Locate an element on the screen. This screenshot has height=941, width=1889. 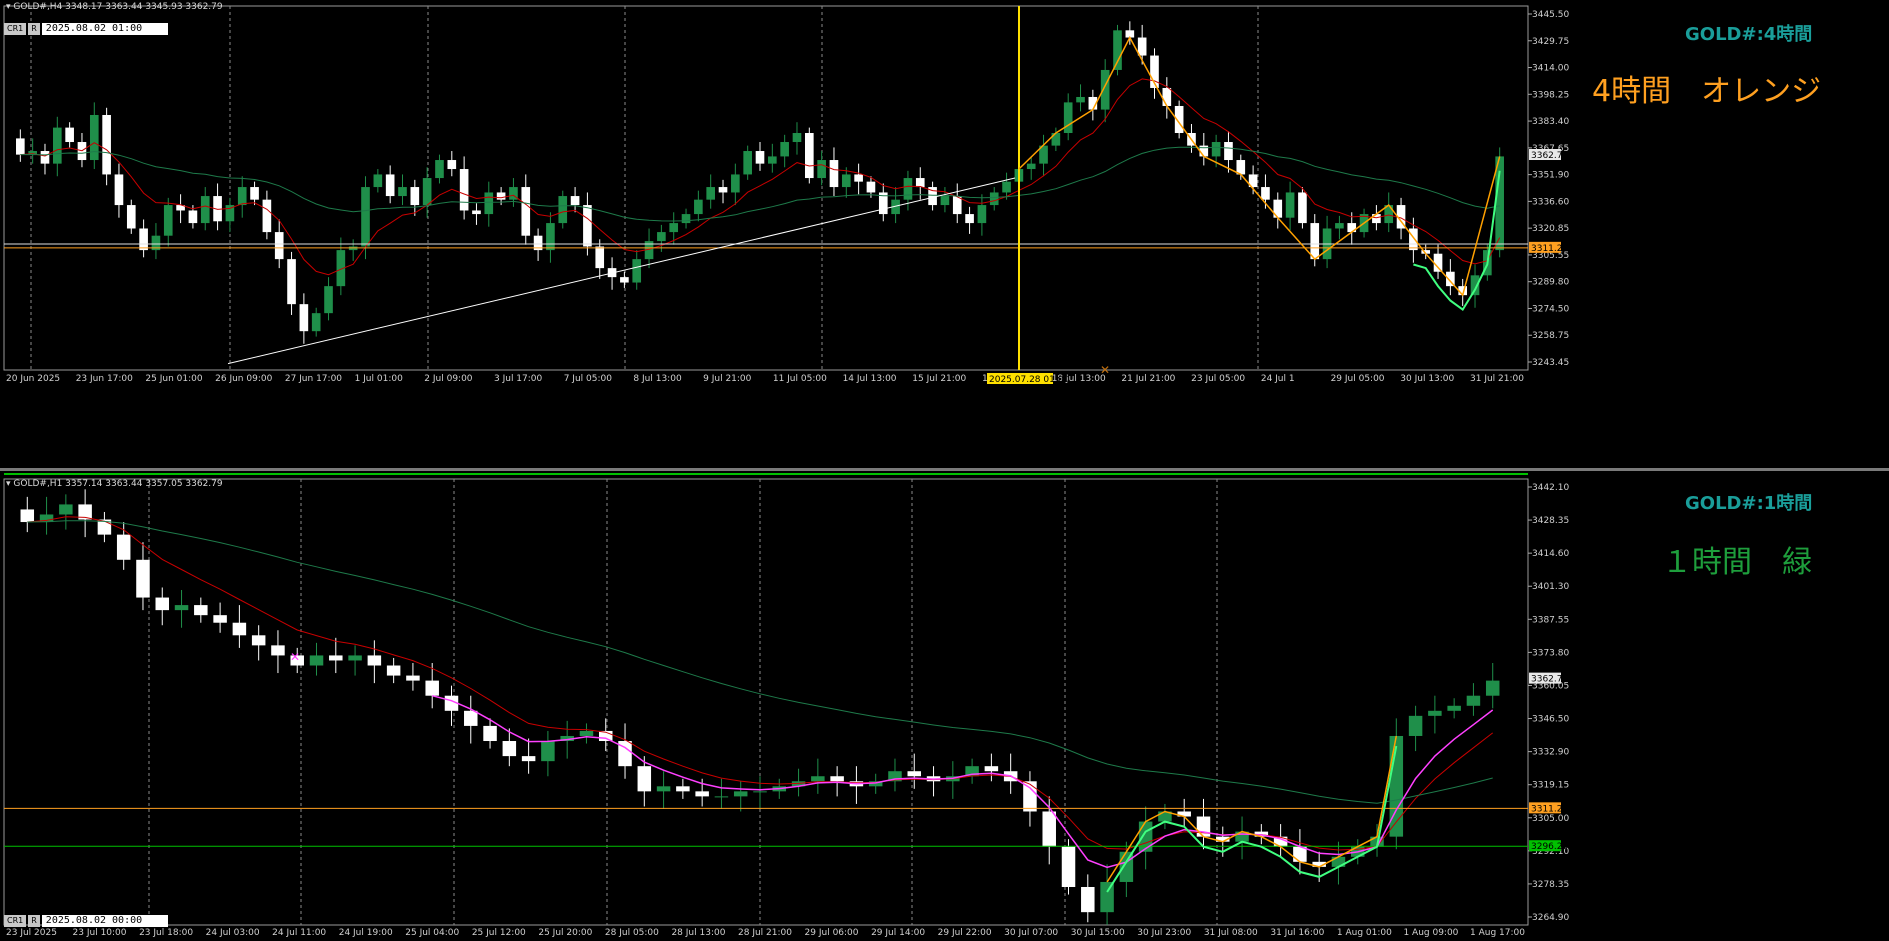
x-tick-label: 30 Jul 07:00 is located at coordinates (1031, 933).